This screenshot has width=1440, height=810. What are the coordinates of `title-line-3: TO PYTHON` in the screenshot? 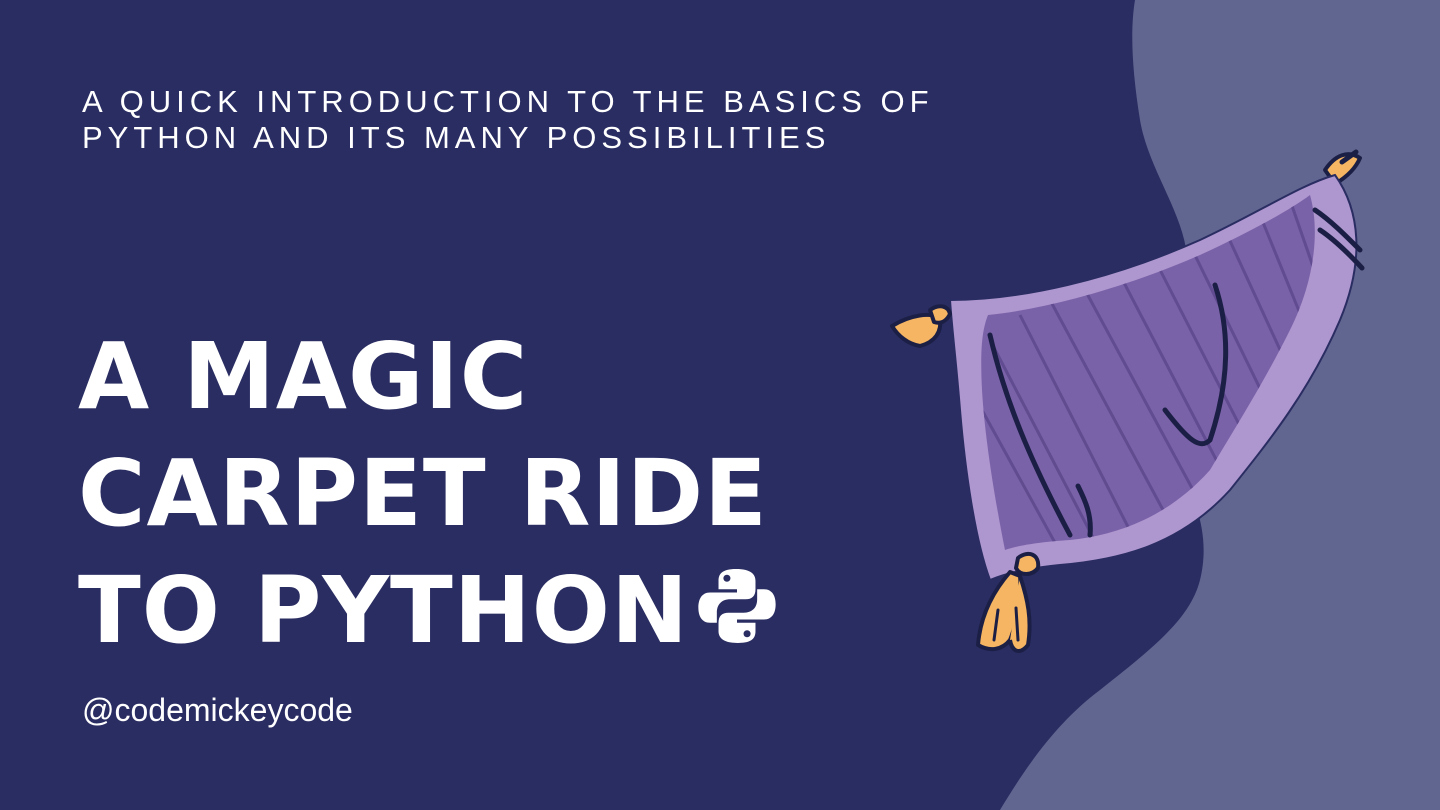 It's located at (383, 610).